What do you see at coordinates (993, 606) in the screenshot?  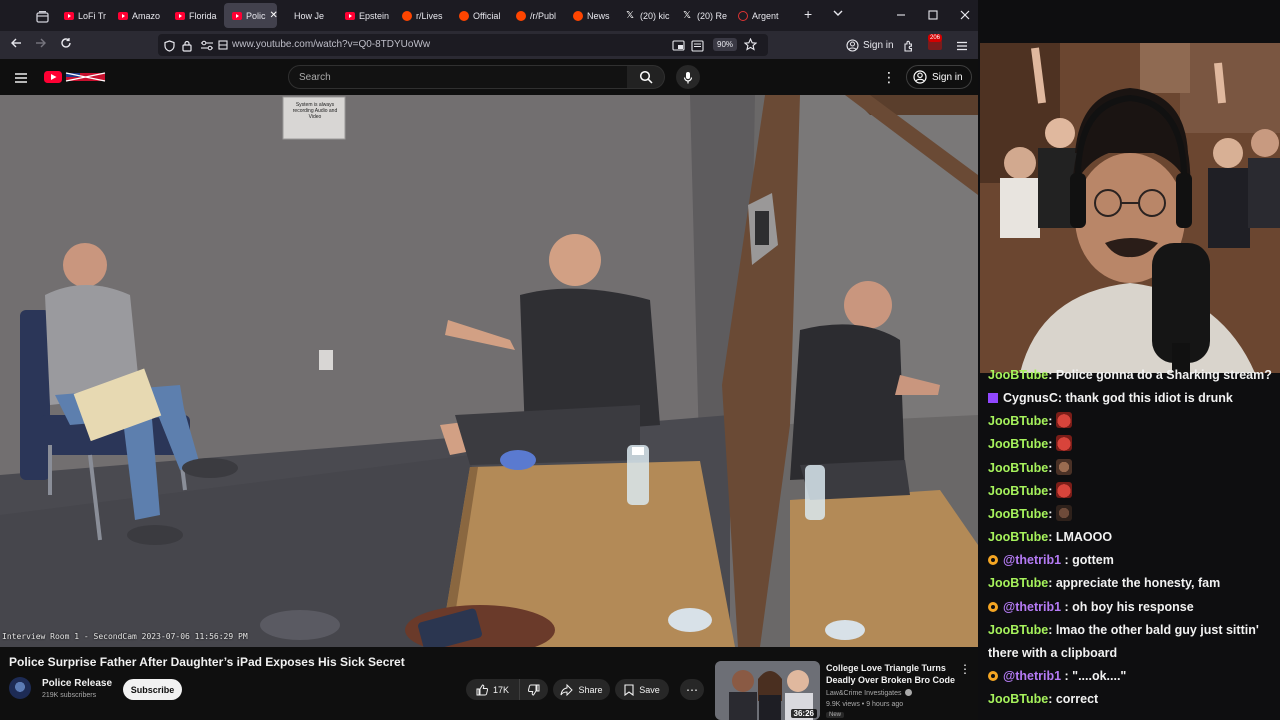 I see `subscriber-badge-icon` at bounding box center [993, 606].